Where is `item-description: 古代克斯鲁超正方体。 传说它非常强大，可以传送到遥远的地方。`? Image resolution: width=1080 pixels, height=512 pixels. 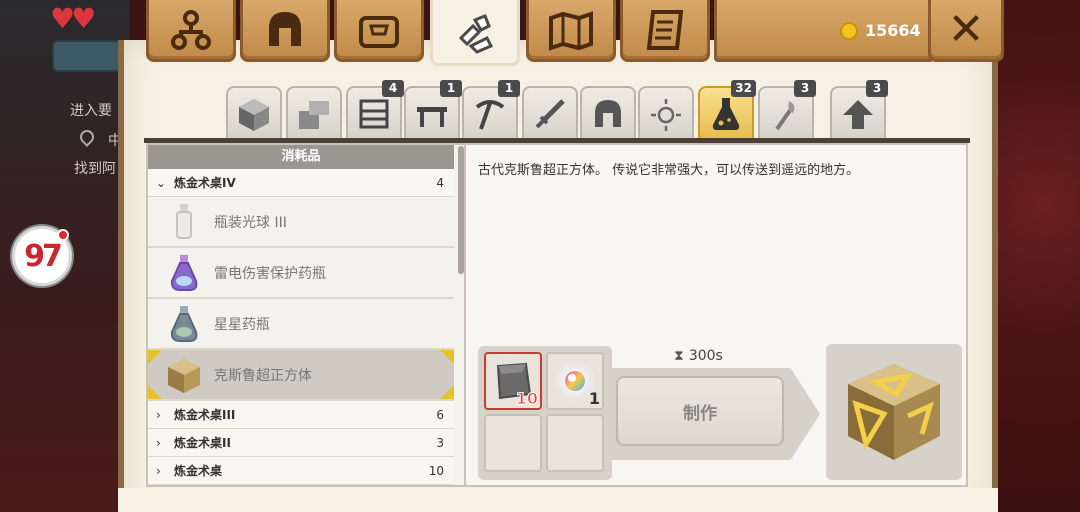
item-description: 古代克斯鲁超正方体。 传说它非常强大，可以传送到遥远的地方。 is located at coordinates (669, 170).